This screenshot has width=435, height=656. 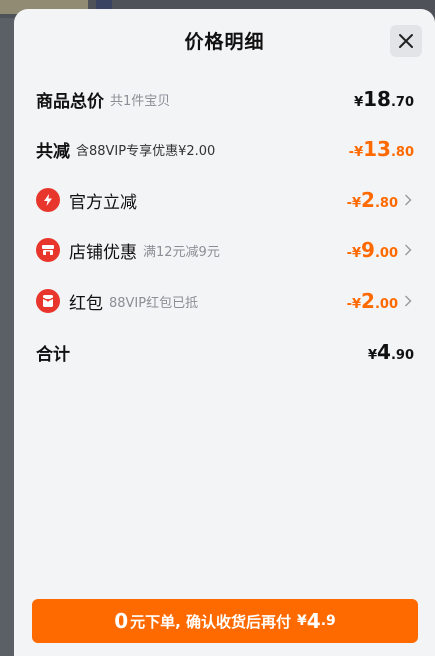 I want to click on goods-count: 共1件宝贝, so click(x=140, y=101).